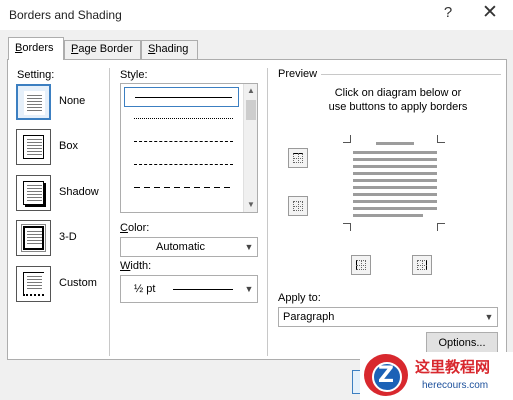  Describe the element at coordinates (251, 110) in the screenshot. I see `scrollbar-thumb` at that location.